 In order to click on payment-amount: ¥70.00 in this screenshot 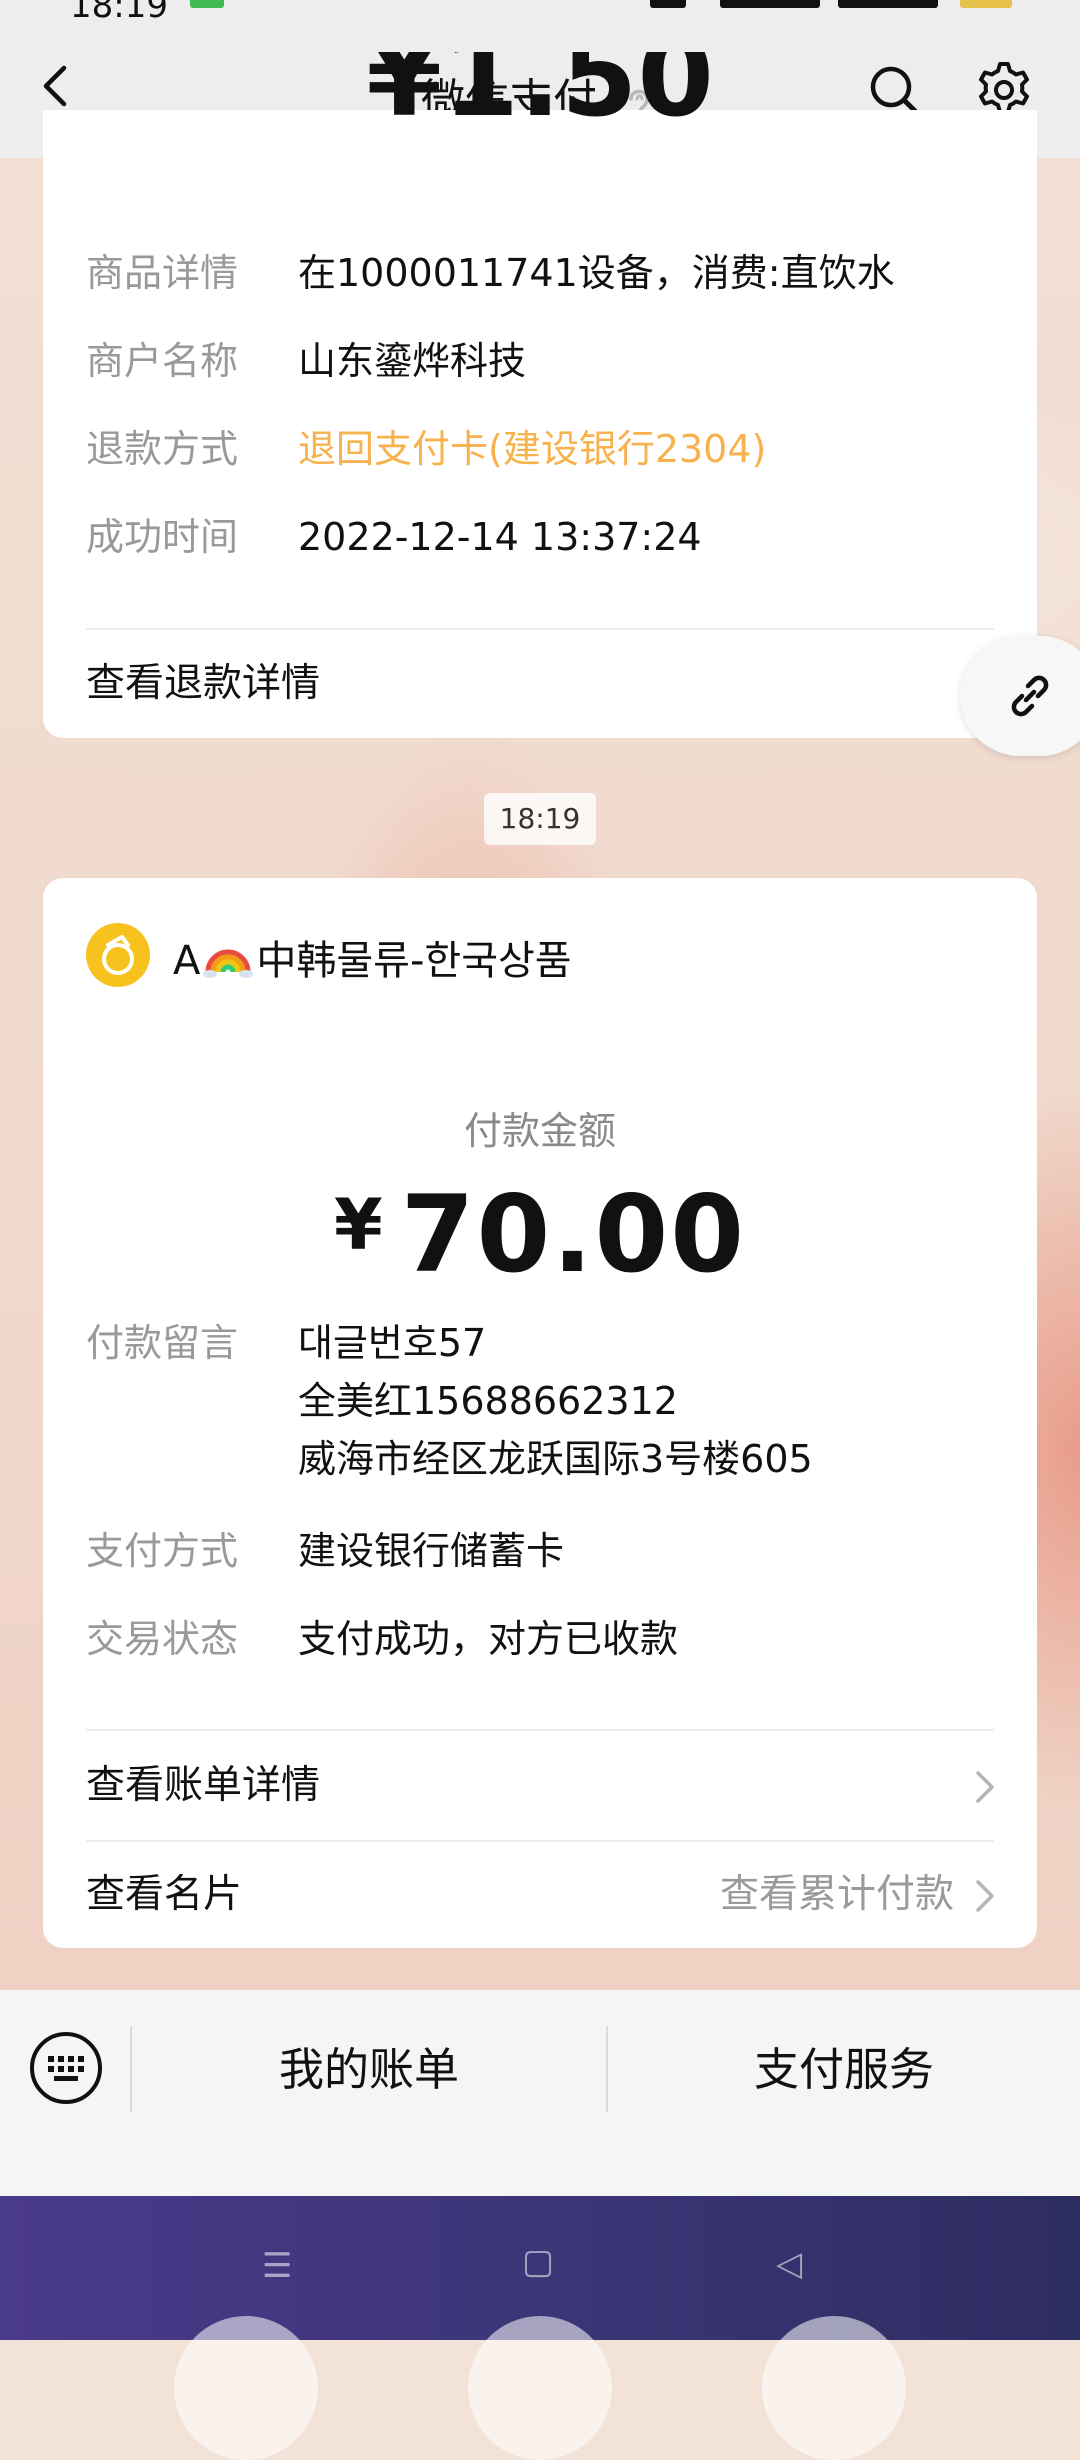, I will do `click(540, 1234)`.